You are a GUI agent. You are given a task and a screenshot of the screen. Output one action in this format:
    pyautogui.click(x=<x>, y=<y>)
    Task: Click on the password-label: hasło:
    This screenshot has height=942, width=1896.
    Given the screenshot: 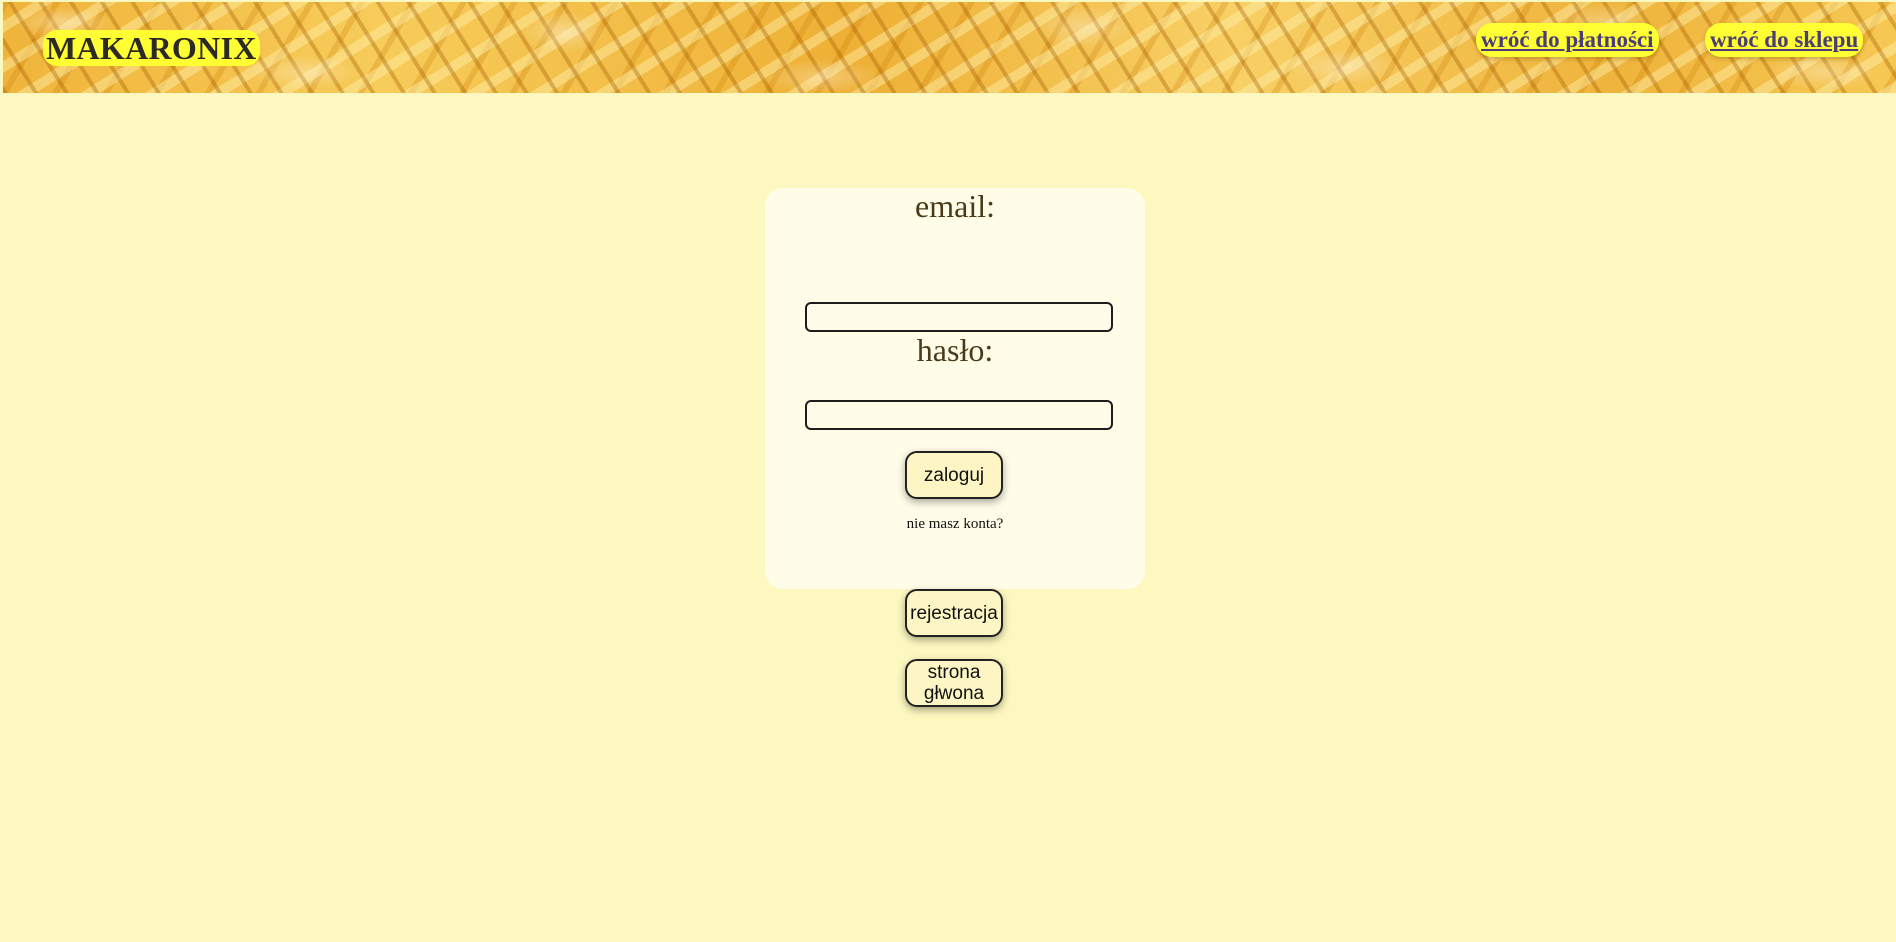 What is the action you would take?
    pyautogui.click(x=955, y=350)
    